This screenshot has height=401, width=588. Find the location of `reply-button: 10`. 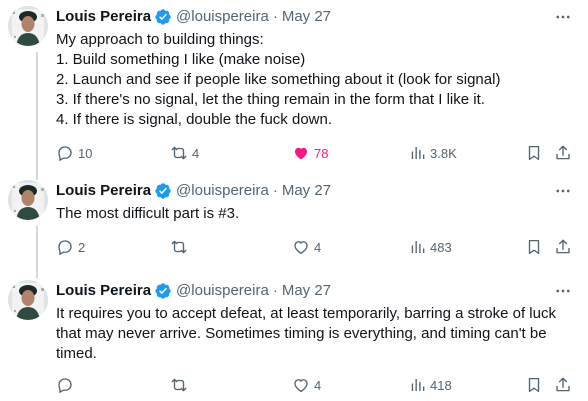

reply-button: 10 is located at coordinates (74, 153).